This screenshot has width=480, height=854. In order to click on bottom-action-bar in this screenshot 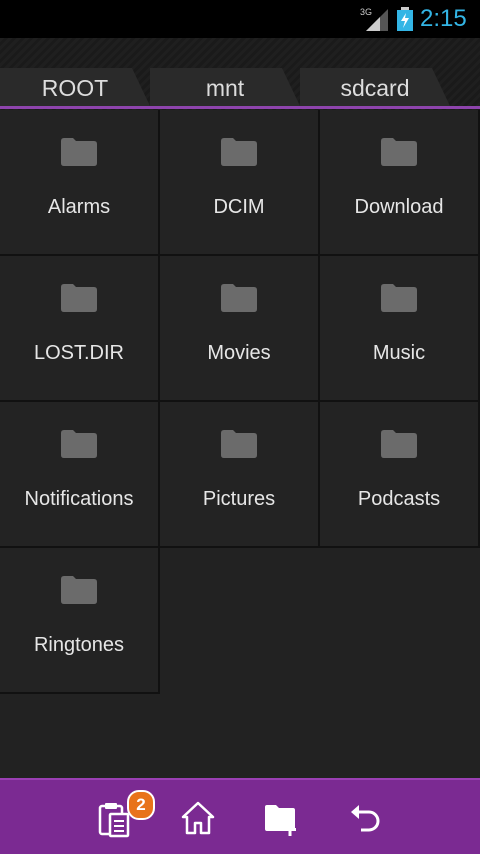, I will do `click(240, 816)`.